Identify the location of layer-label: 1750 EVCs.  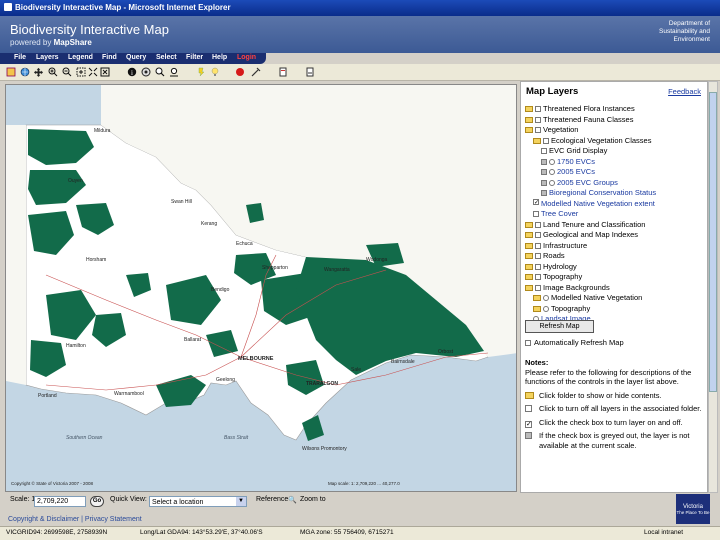
(576, 161).